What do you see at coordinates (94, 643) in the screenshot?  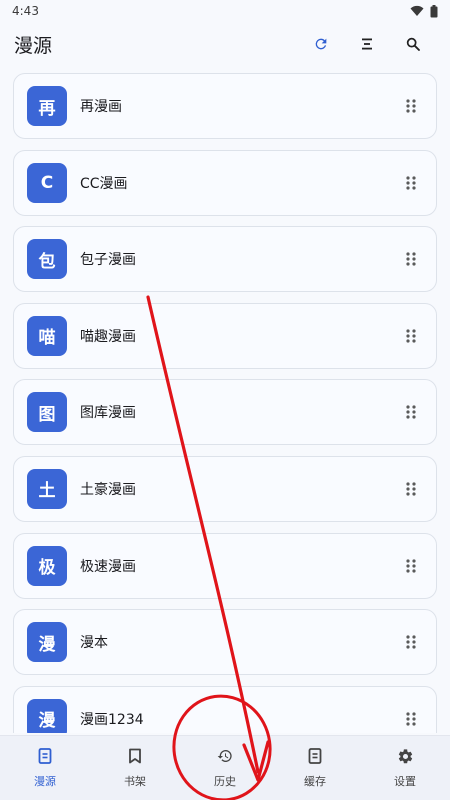 I see `source-name: 漫本` at bounding box center [94, 643].